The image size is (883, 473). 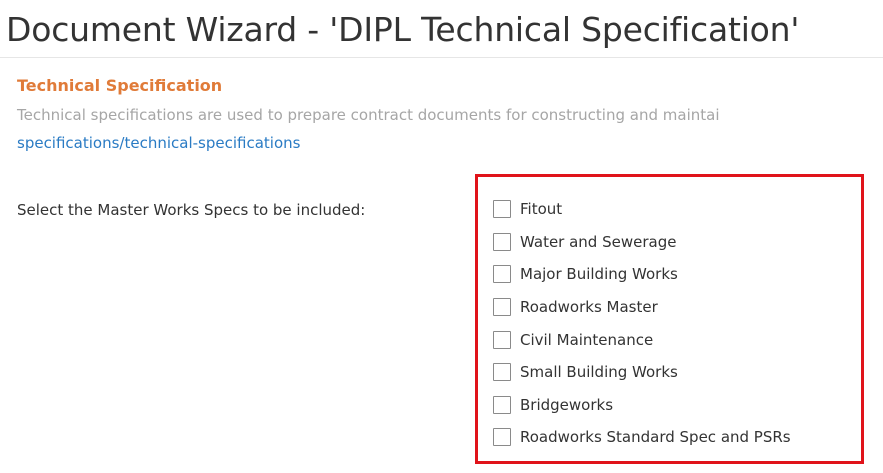 I want to click on spec-option-civil-maintenance: Civil Maintenance, so click(x=642, y=339).